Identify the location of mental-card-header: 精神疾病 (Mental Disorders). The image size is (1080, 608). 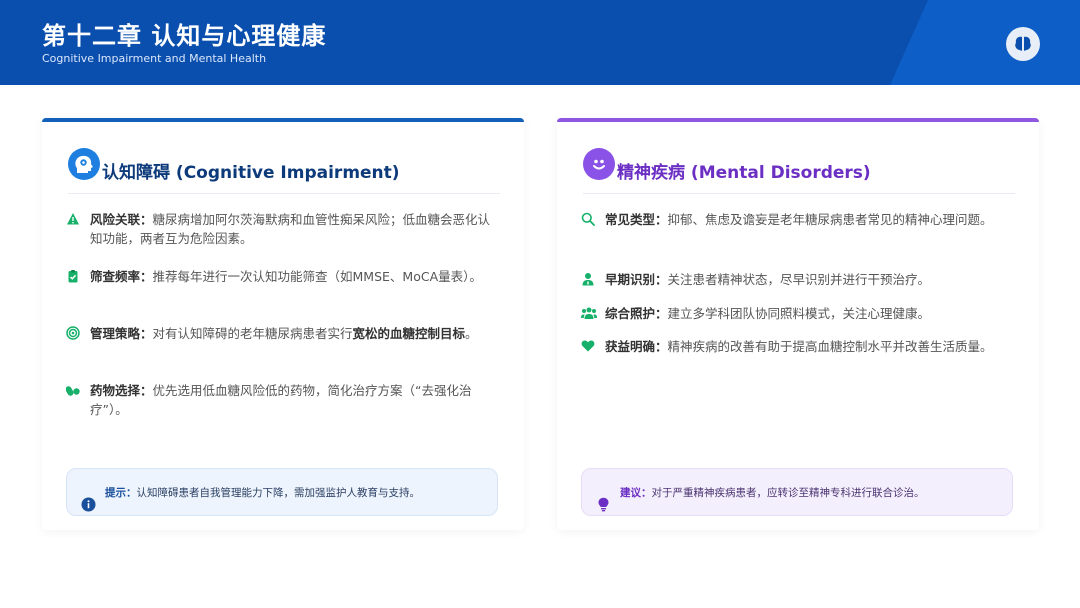
(799, 171).